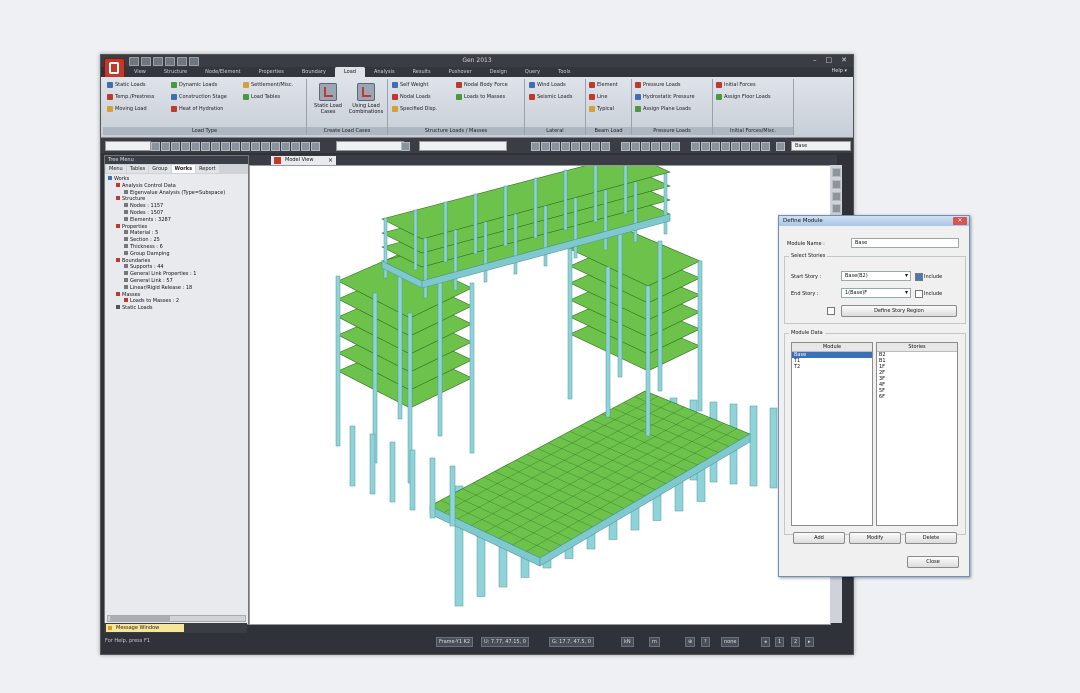 The height and width of the screenshot is (693, 1080). What do you see at coordinates (127, 109) in the screenshot?
I see `moving-load-button: Moving Load` at bounding box center [127, 109].